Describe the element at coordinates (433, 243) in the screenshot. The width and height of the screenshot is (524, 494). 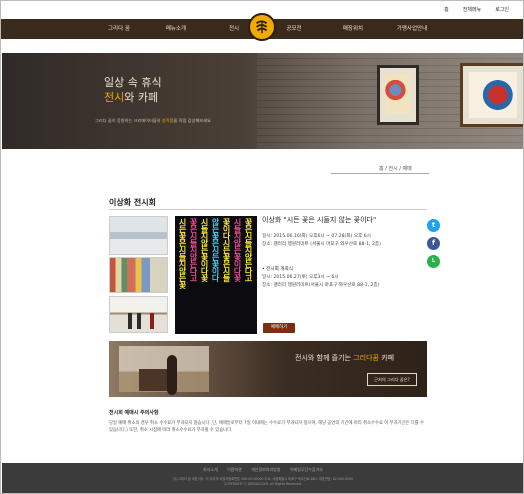
I see `facebook-icon: f` at that location.